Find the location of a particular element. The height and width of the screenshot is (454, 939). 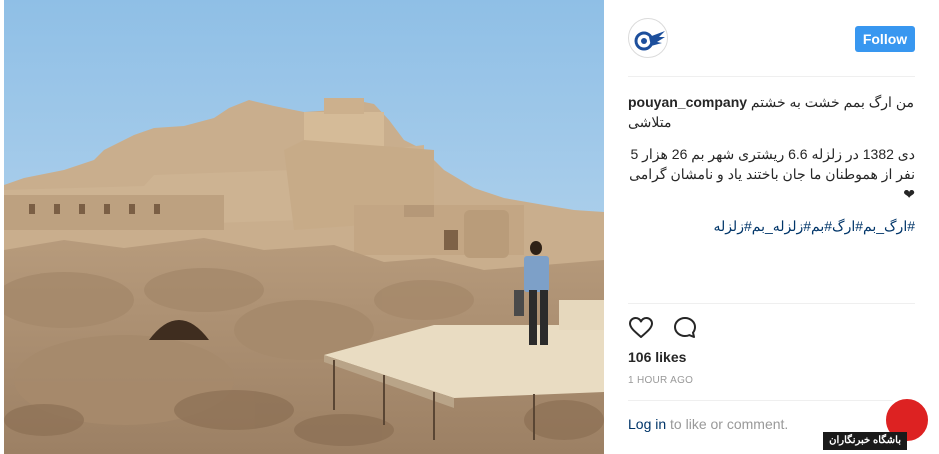

heart-emoji: ❤ is located at coordinates (909, 194).